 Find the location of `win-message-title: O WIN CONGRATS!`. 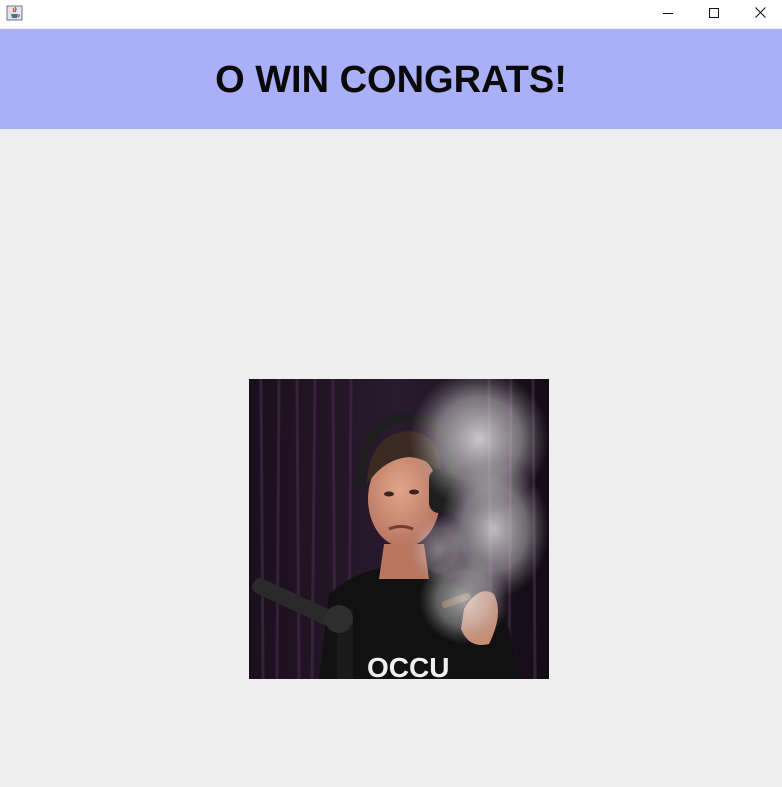

win-message-title: O WIN CONGRATS! is located at coordinates (391, 79).